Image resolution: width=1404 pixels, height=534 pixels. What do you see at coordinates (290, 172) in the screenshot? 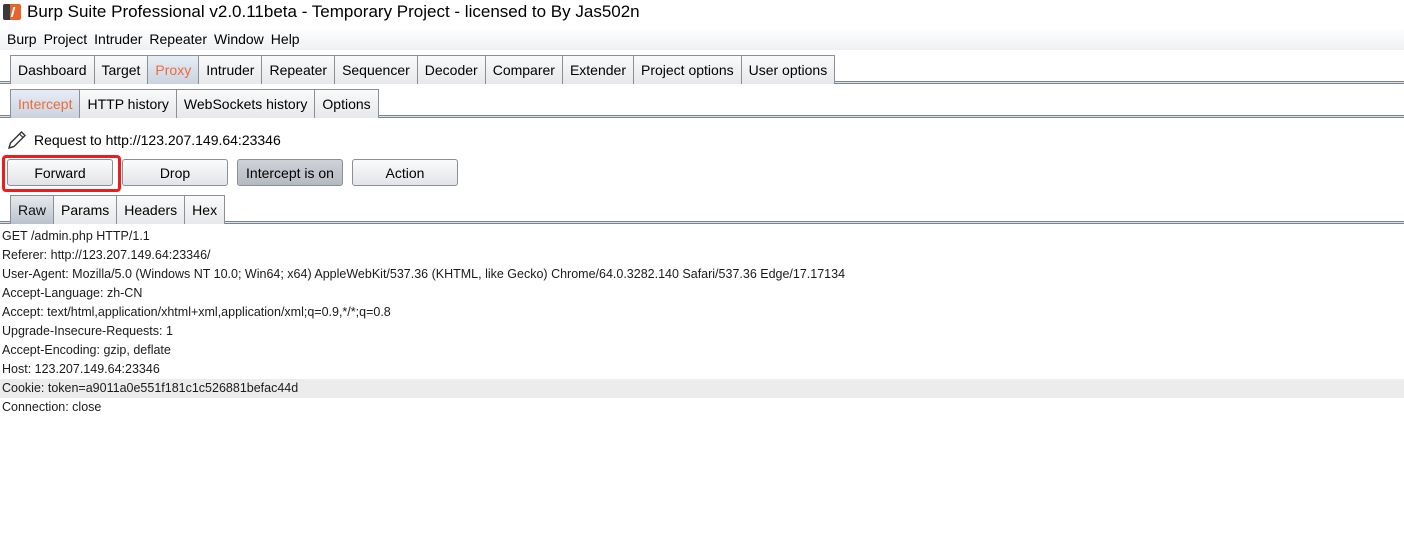
I see `intercept-toggle-button: Intercept is on` at bounding box center [290, 172].